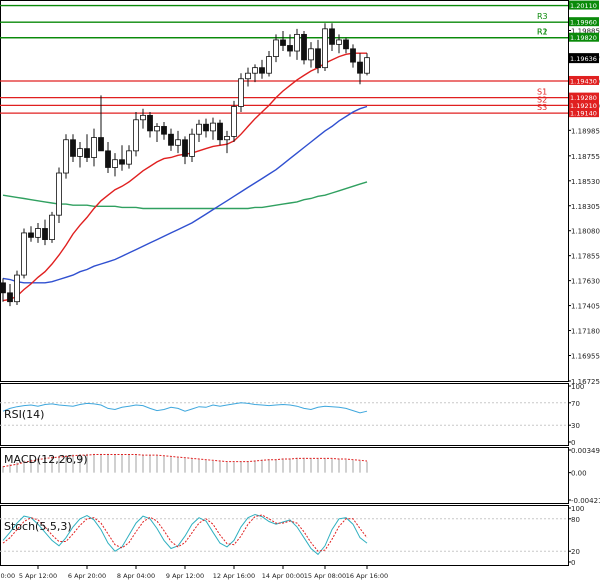 Image resolution: width=600 pixels, height=584 pixels. I want to click on pivot-name: S3, so click(542, 107).